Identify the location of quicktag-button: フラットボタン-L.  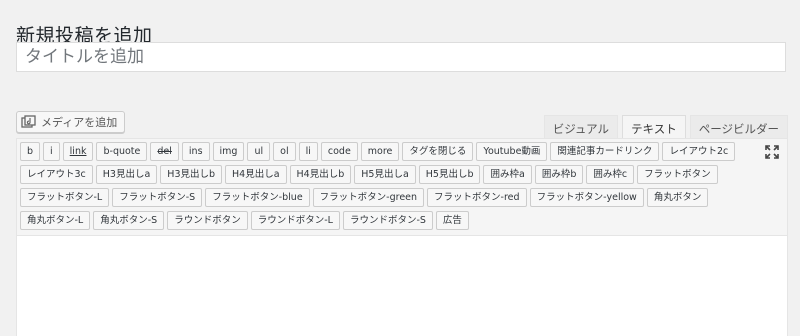
(65, 197).